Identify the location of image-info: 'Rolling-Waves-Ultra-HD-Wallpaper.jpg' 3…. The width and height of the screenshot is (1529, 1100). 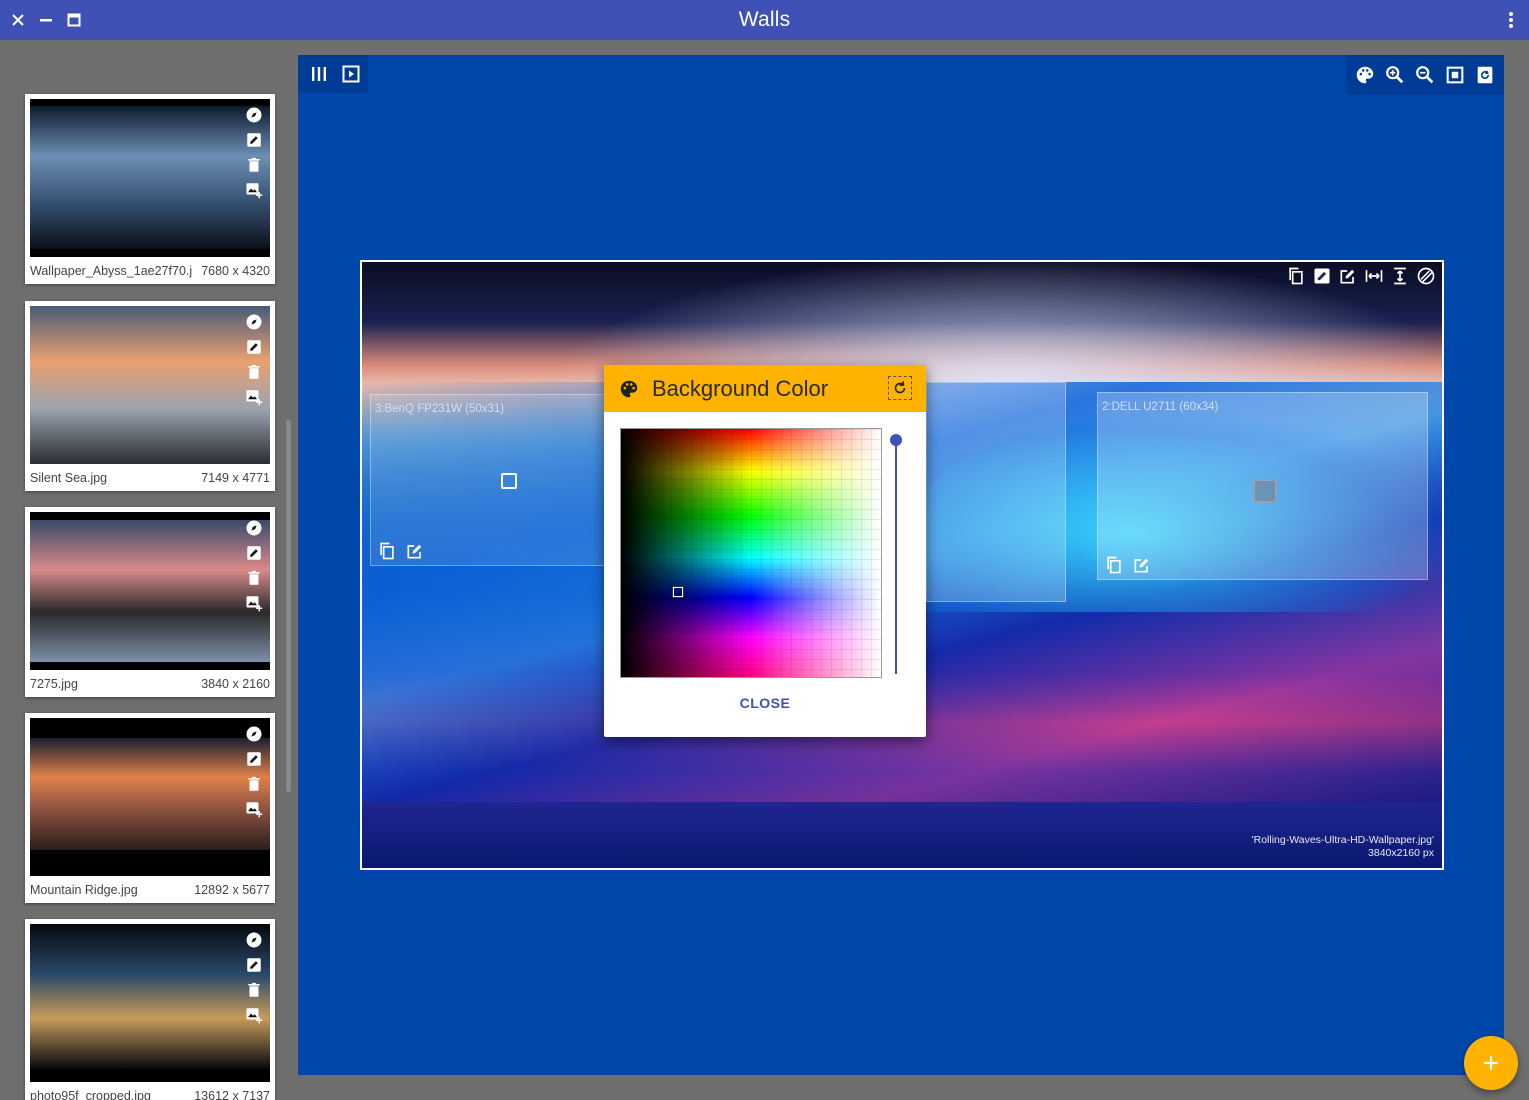
(1343, 847).